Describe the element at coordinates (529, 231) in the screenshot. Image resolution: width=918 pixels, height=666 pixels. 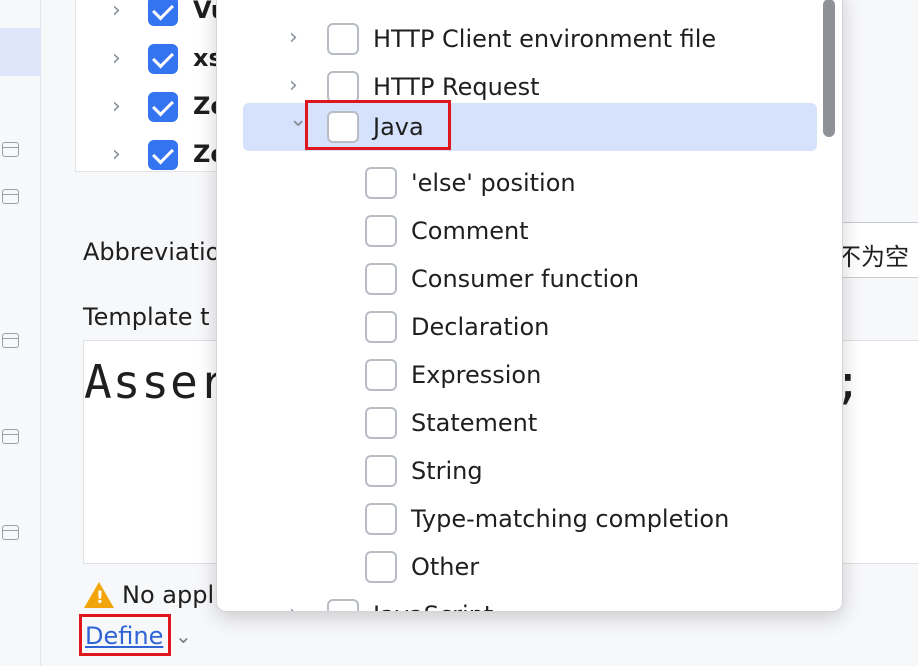
I see `context-item-comment: Comment` at that location.